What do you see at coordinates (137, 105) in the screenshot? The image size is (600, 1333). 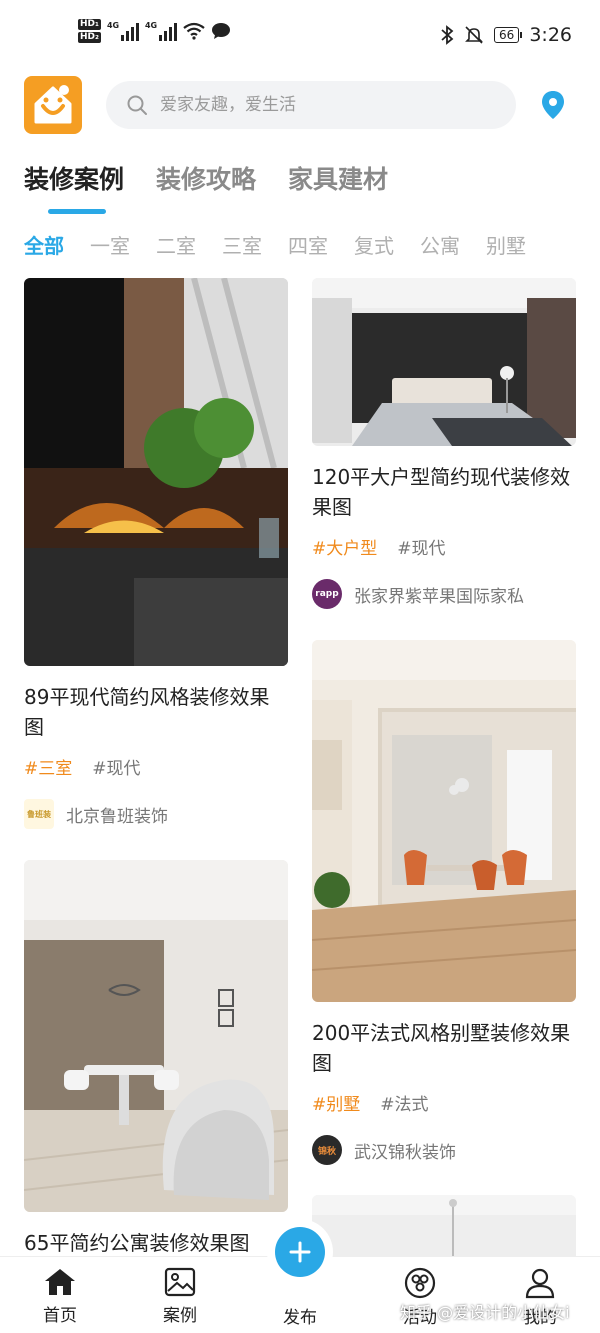 I see `search-icon` at bounding box center [137, 105].